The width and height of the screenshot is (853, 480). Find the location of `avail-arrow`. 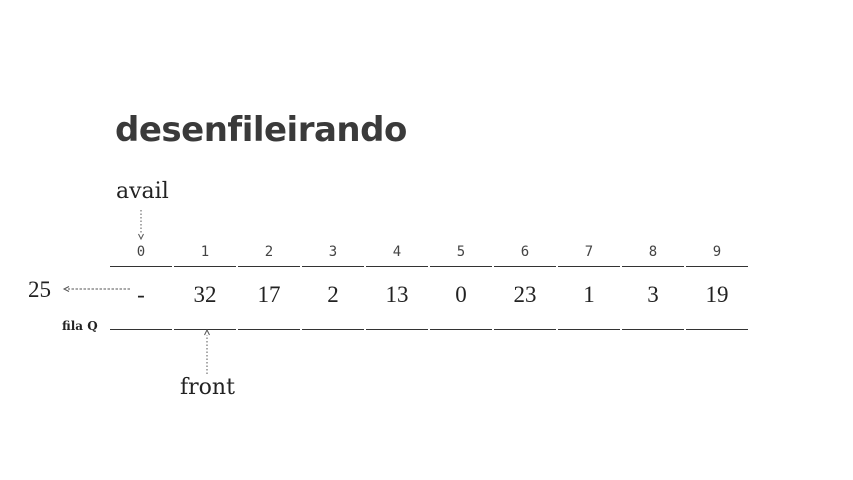

avail-arrow is located at coordinates (141, 225).